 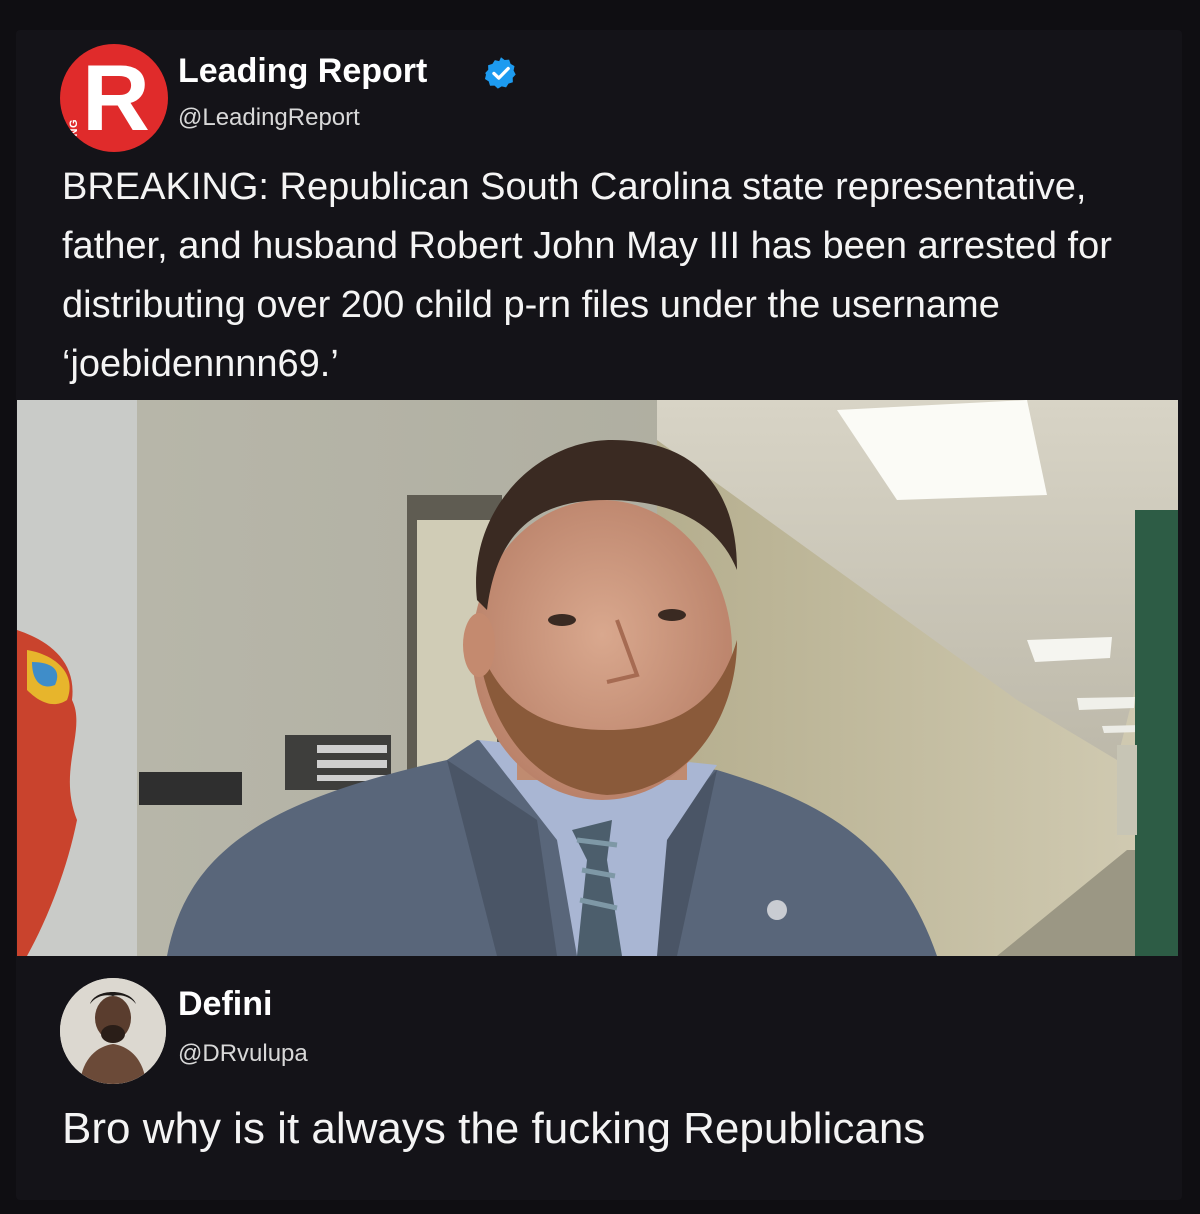 I want to click on account-handle: @LeadingReport, so click(x=269, y=118).